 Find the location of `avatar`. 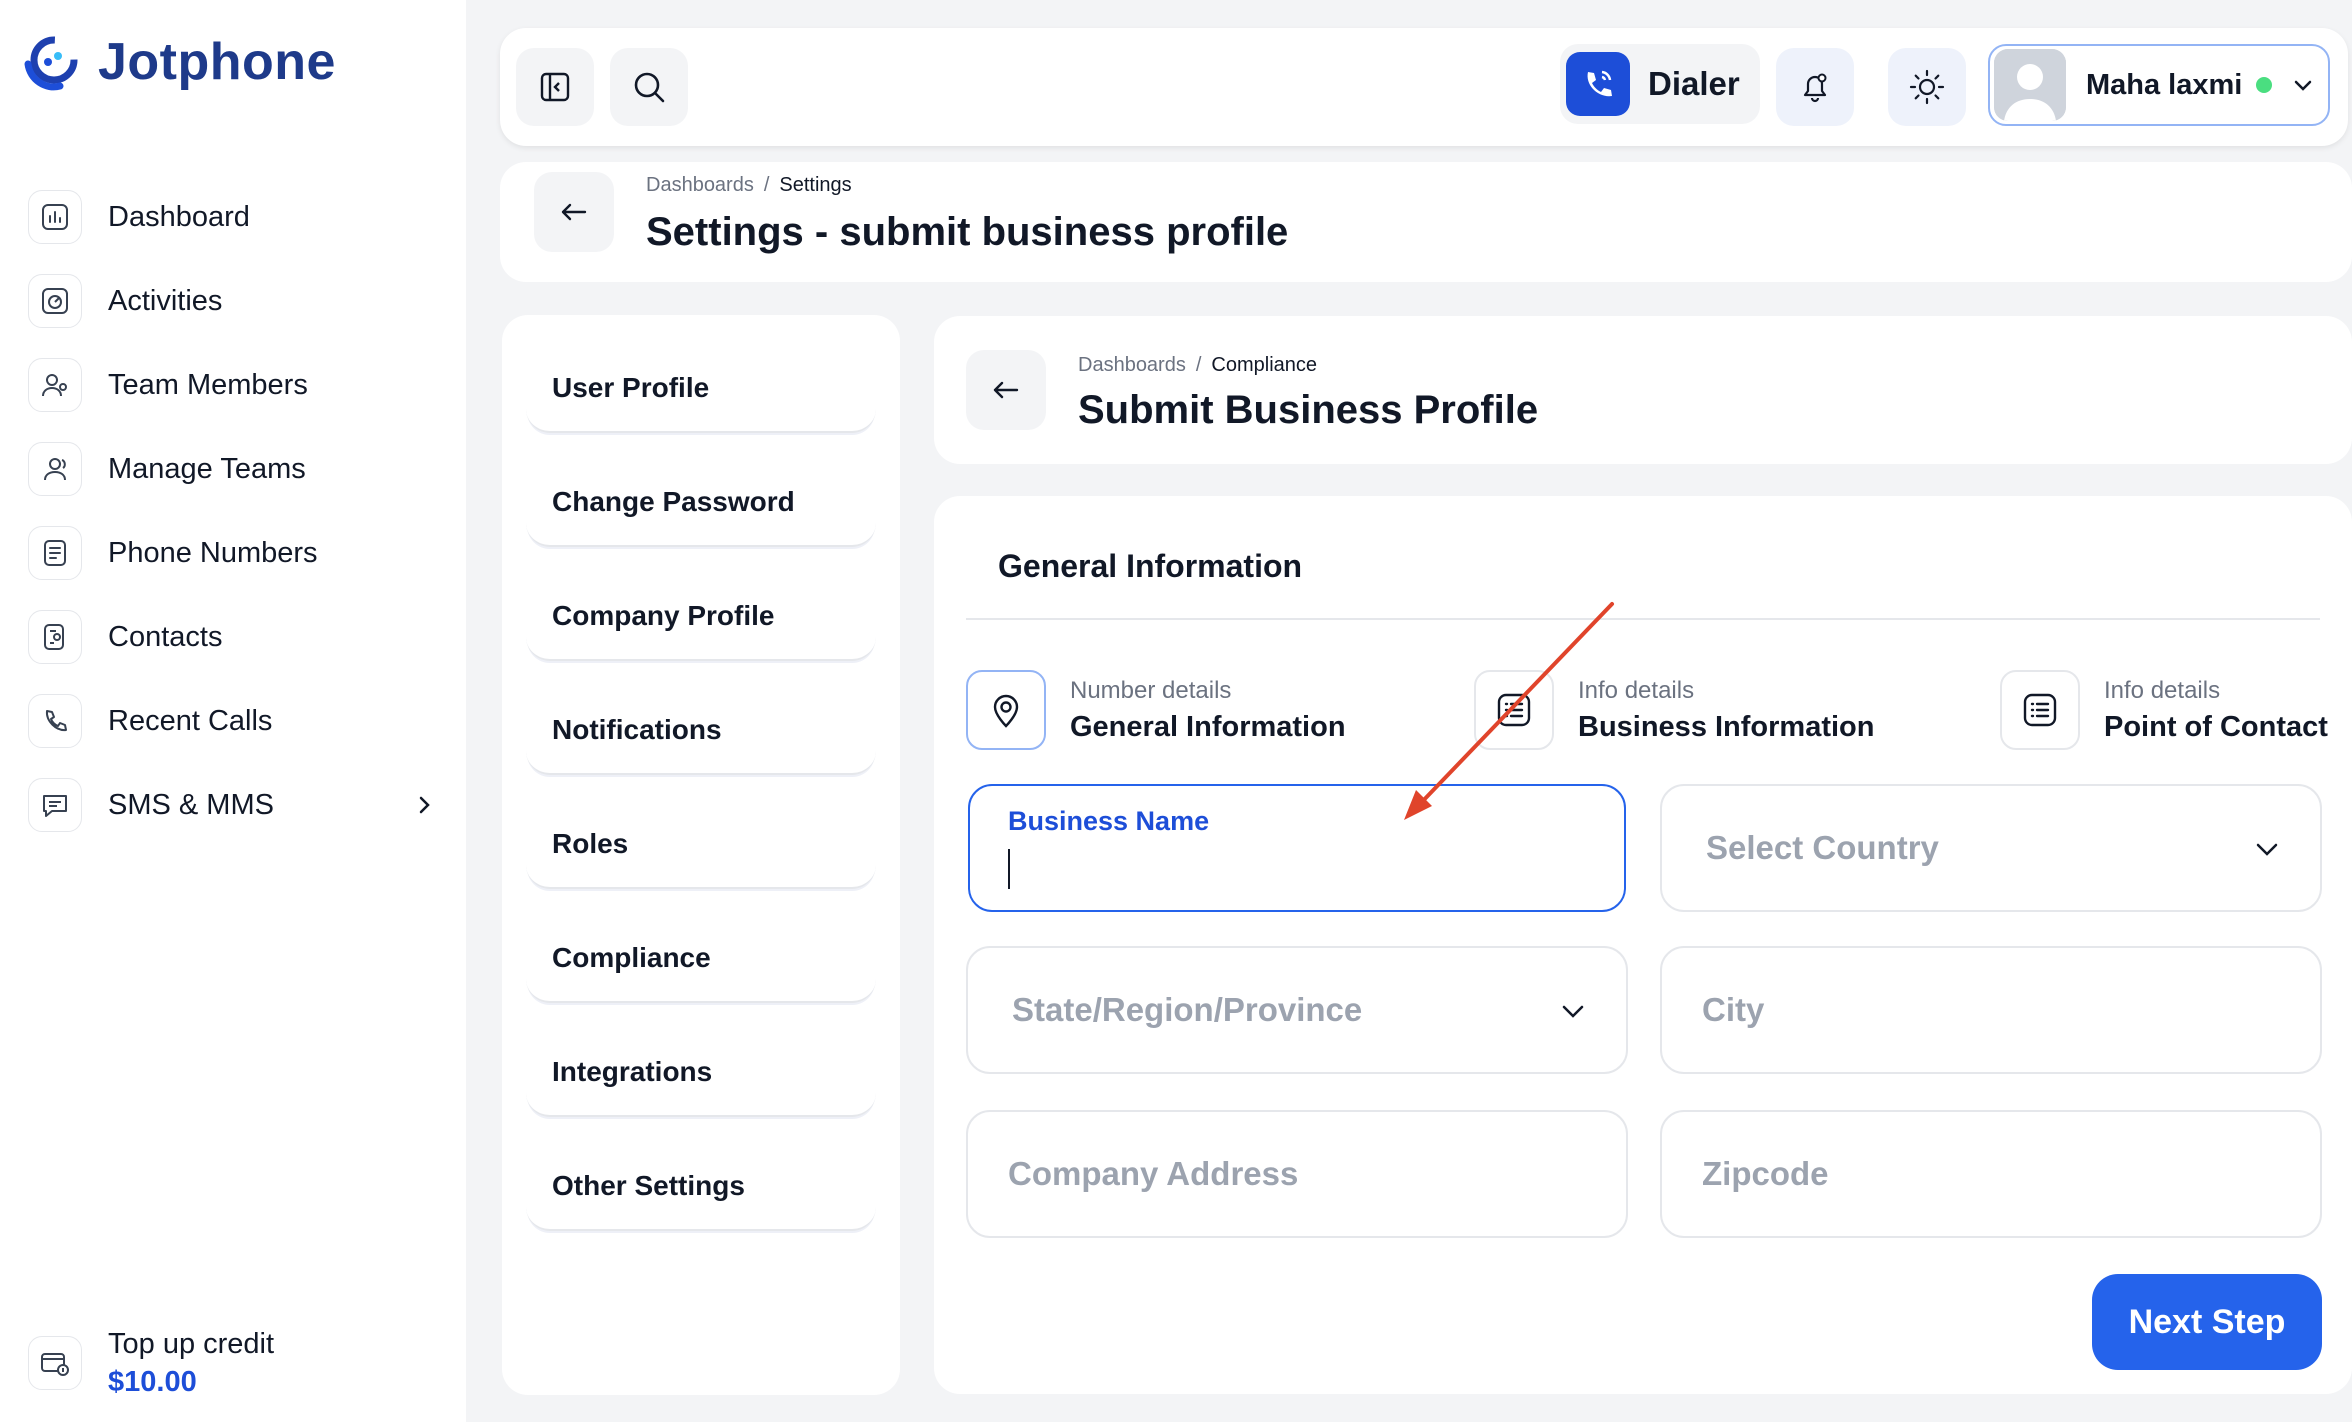

avatar is located at coordinates (2030, 85).